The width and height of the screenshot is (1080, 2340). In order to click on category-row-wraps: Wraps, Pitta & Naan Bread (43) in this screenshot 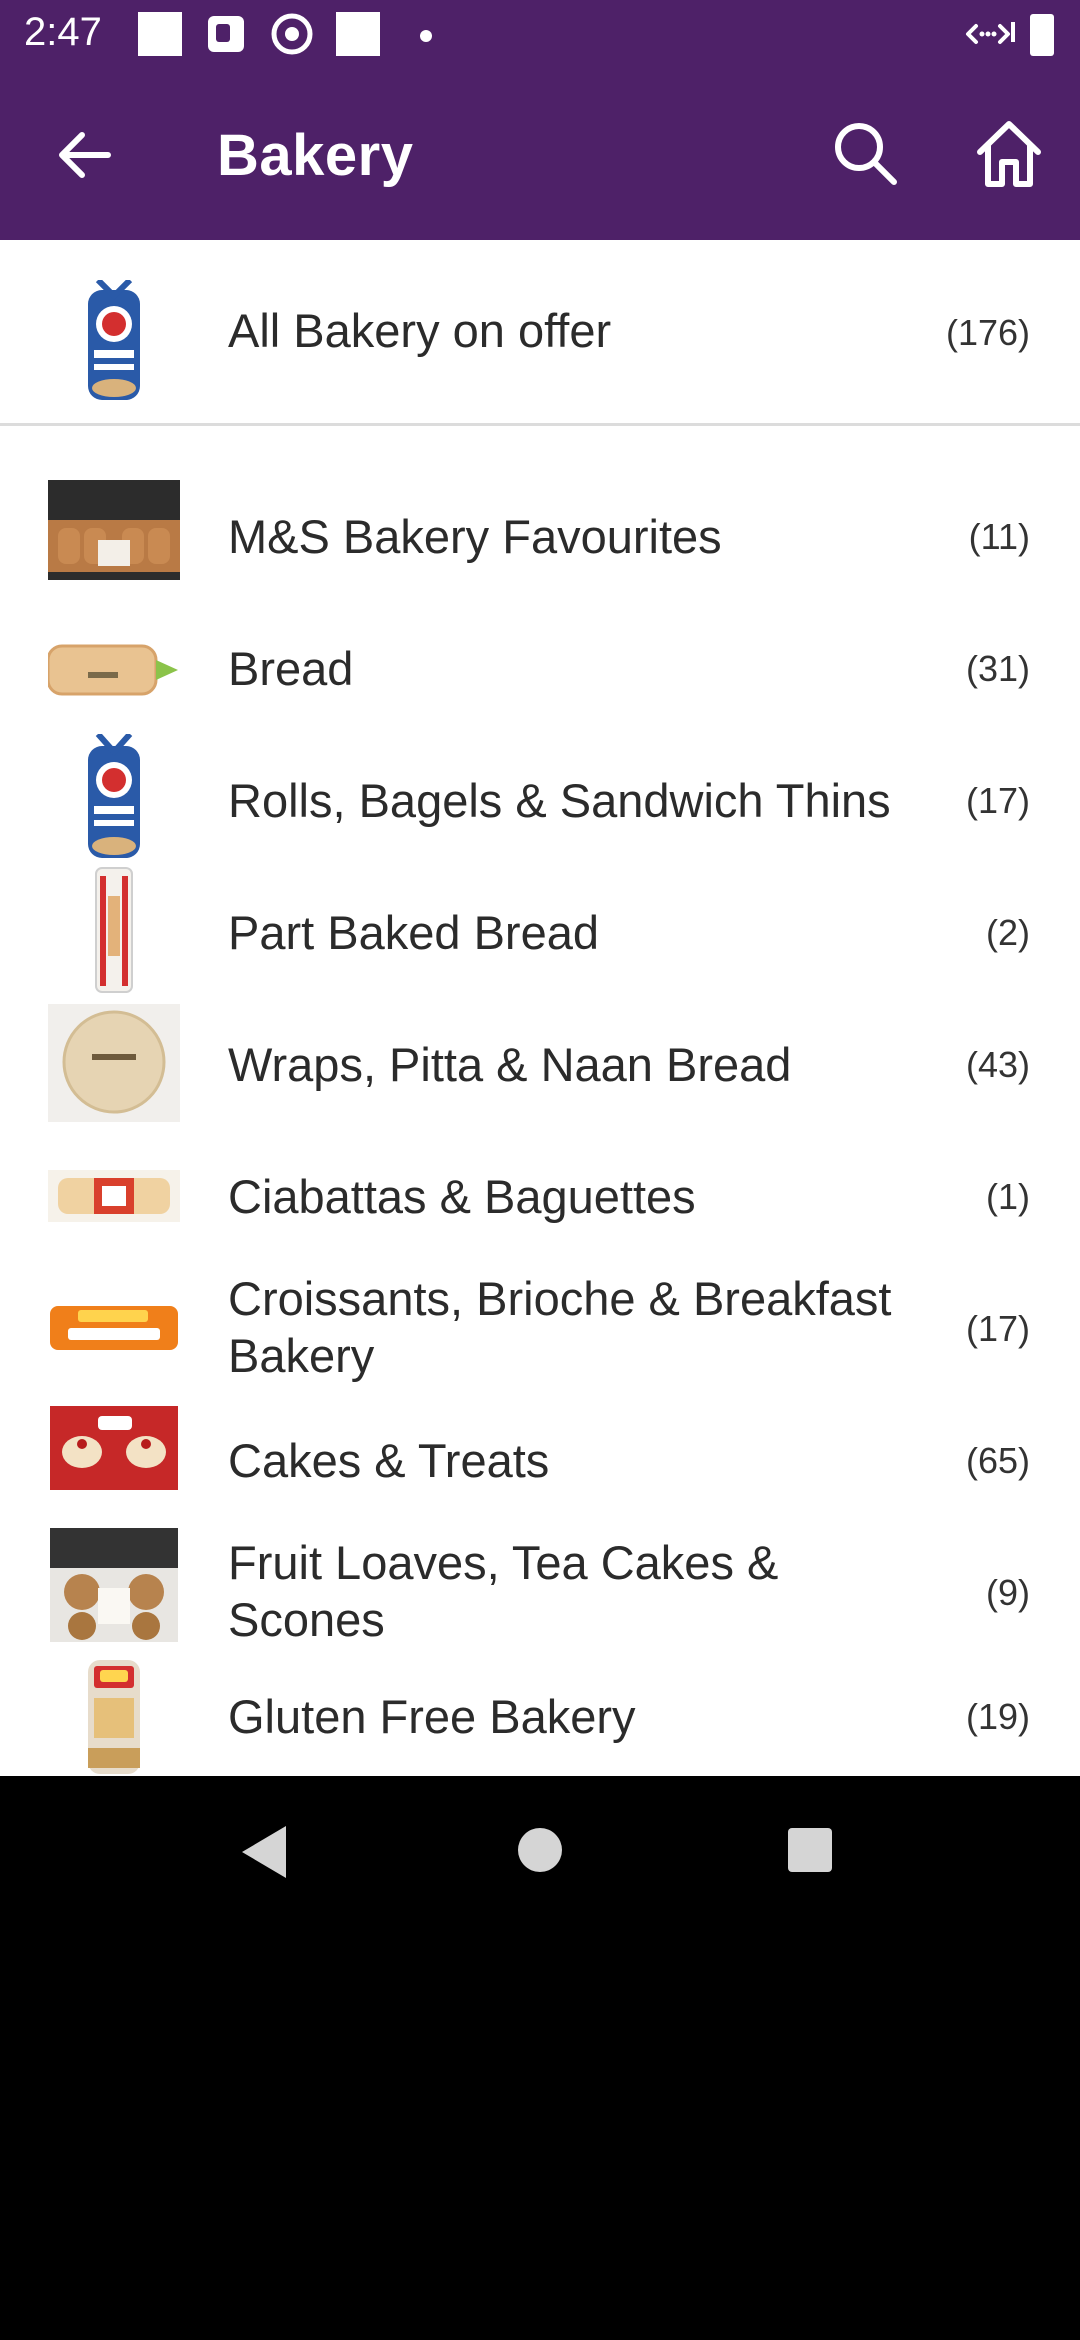, I will do `click(540, 1063)`.